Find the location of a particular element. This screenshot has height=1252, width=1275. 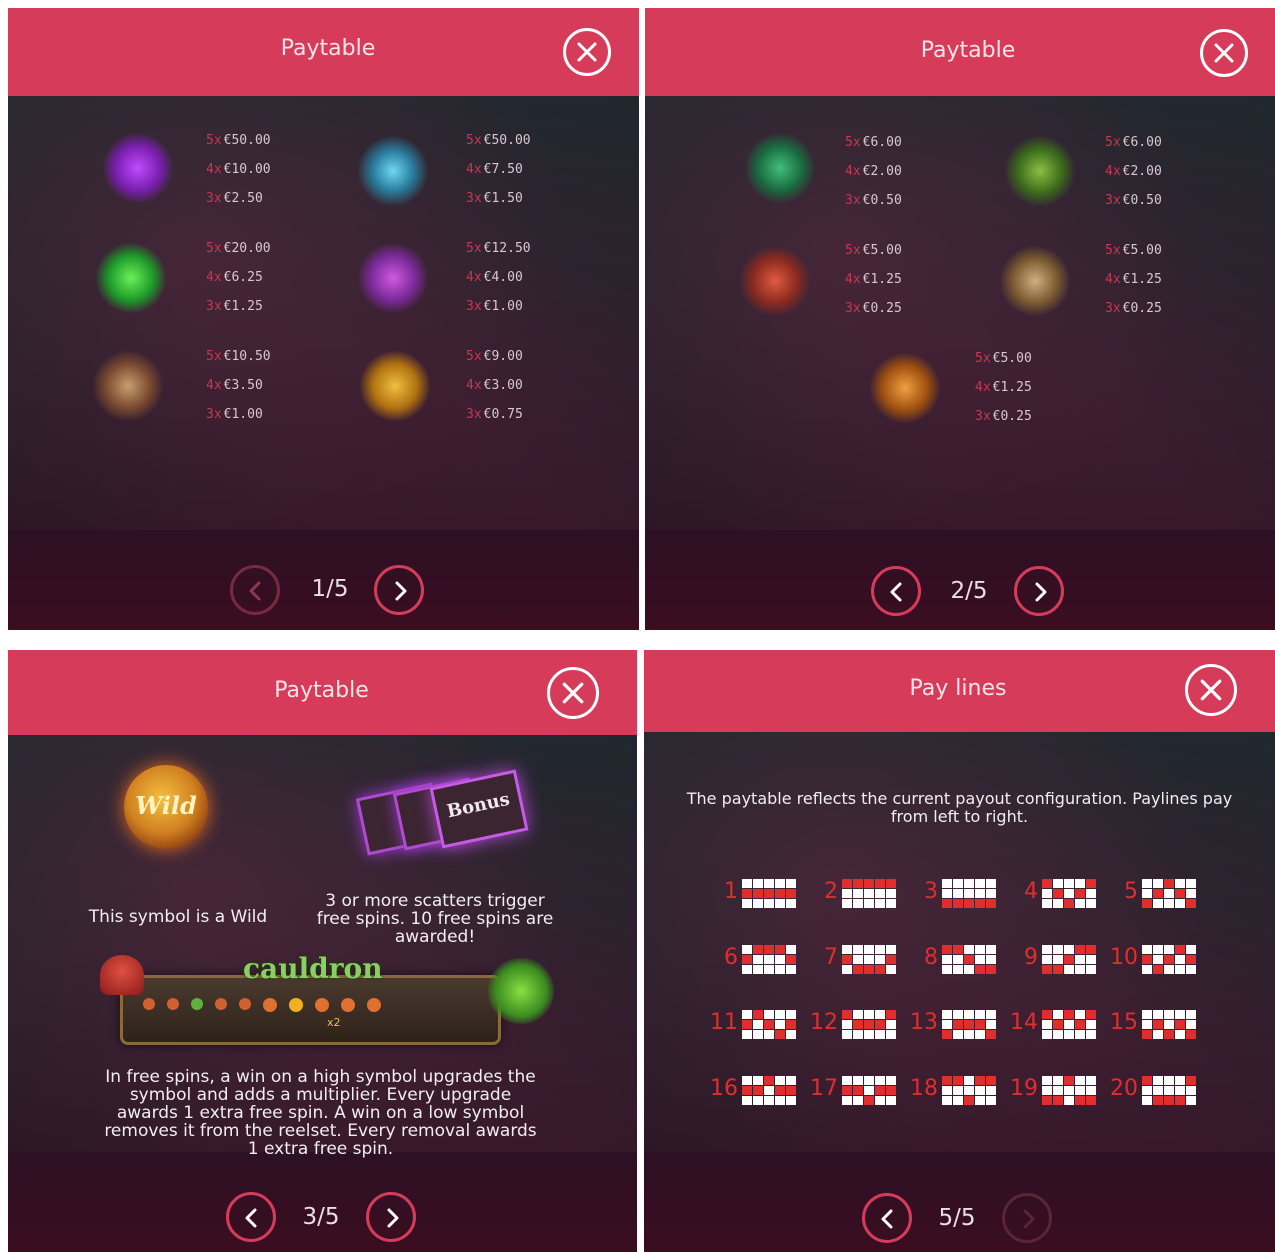

payline-item: 3 is located at coordinates (941, 894).